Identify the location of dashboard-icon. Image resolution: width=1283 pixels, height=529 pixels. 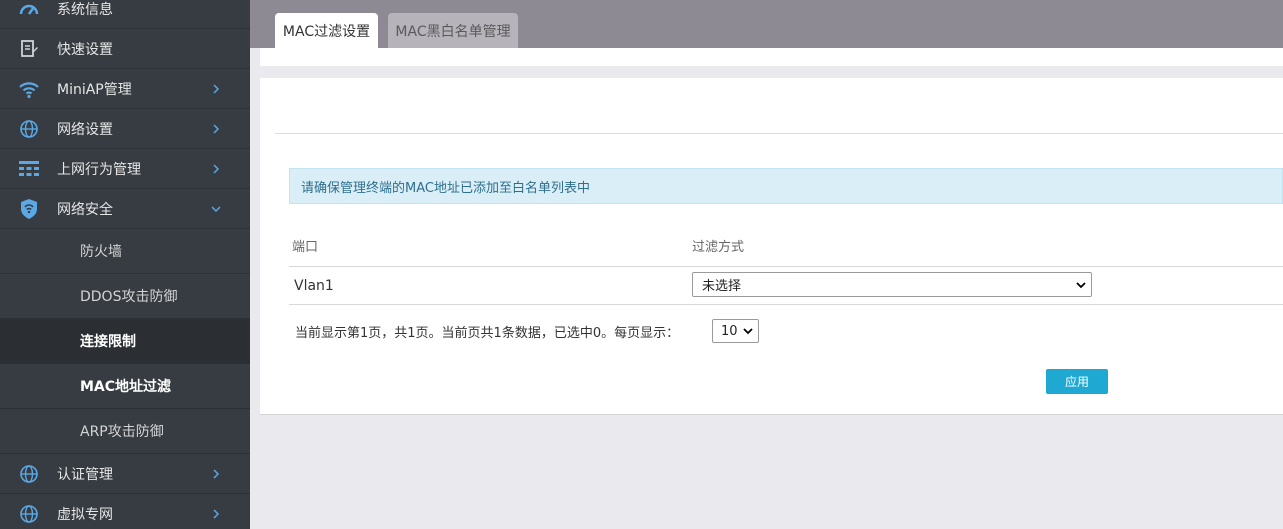
(29, 10).